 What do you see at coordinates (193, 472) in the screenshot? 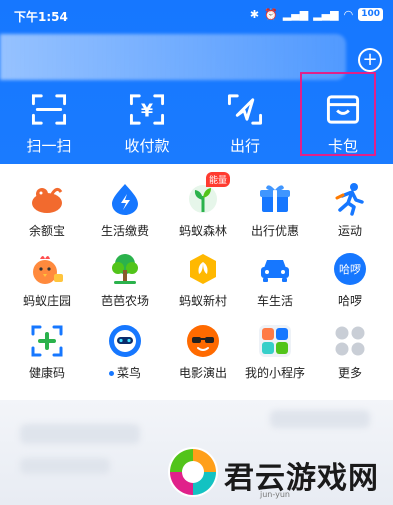
I see `watermark-logo-icon` at bounding box center [193, 472].